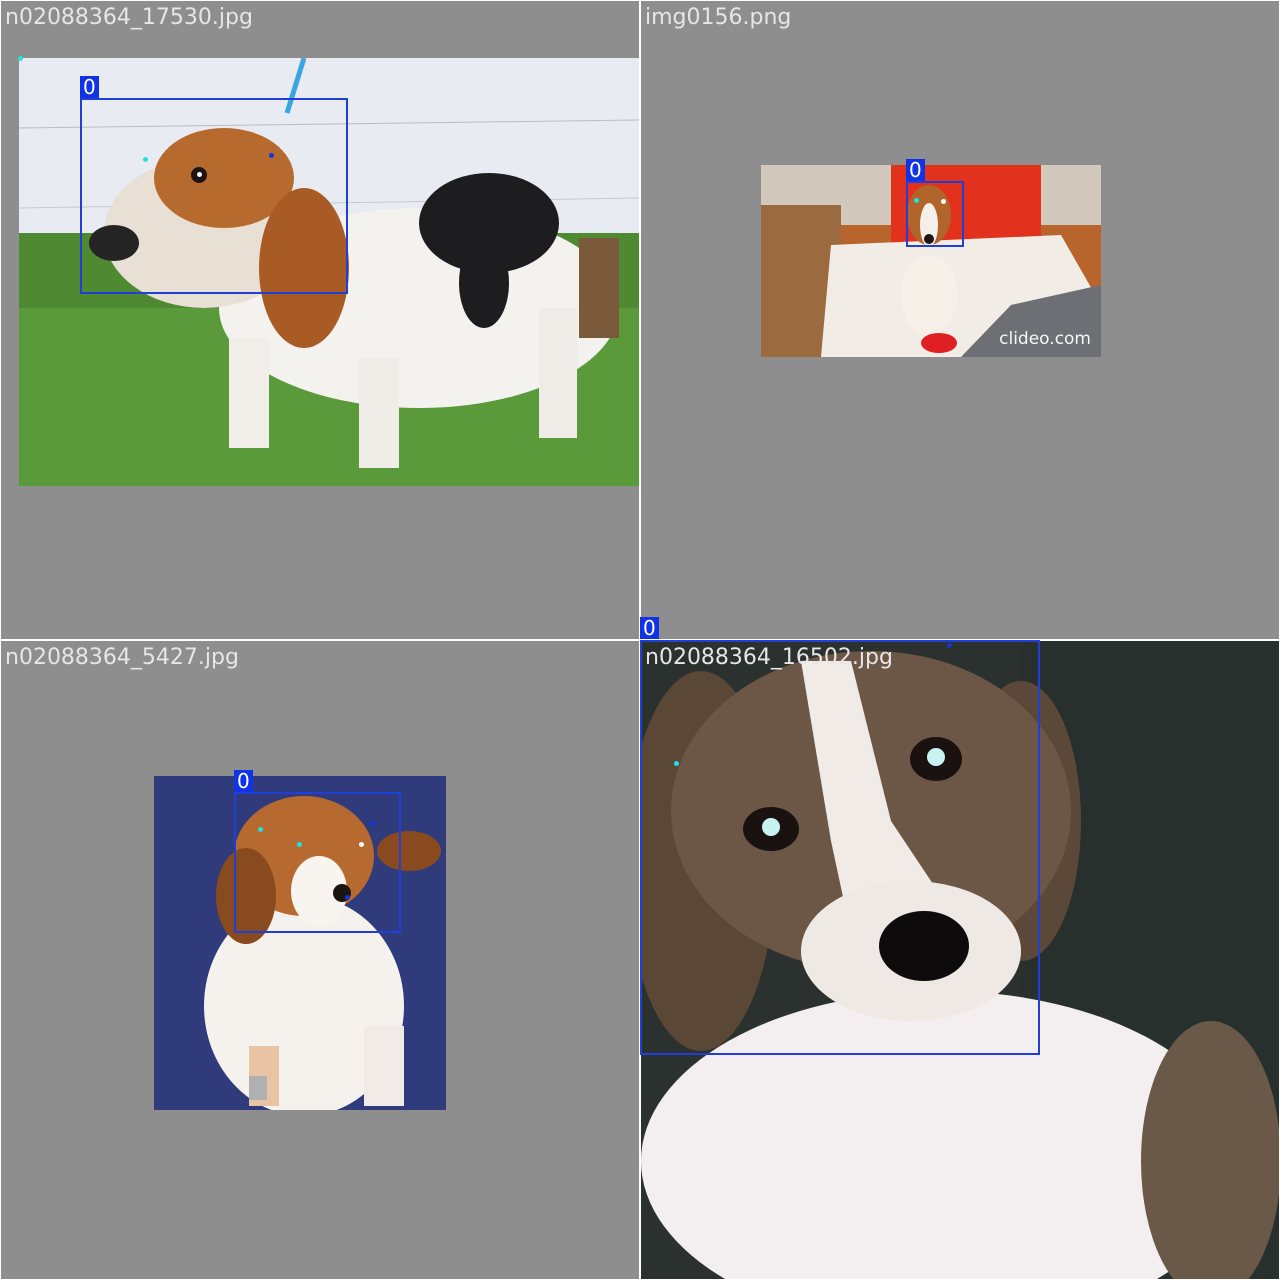 This screenshot has width=1280, height=1280. I want to click on watermark-text: clideo.com, so click(1045, 339).